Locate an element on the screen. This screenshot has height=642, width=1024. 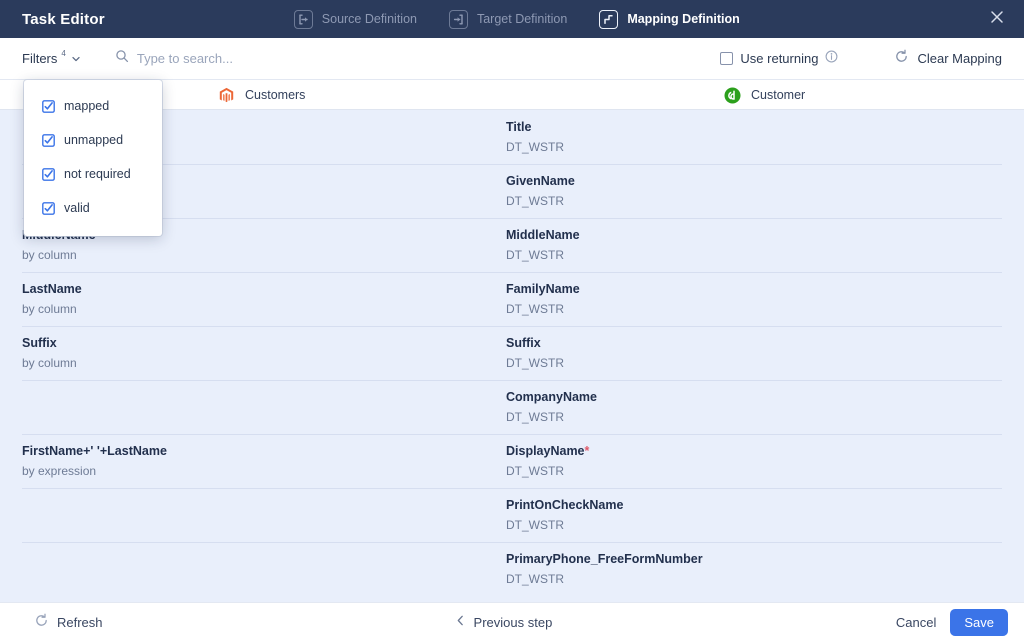
filter-option-not-required: not required is located at coordinates (93, 174).